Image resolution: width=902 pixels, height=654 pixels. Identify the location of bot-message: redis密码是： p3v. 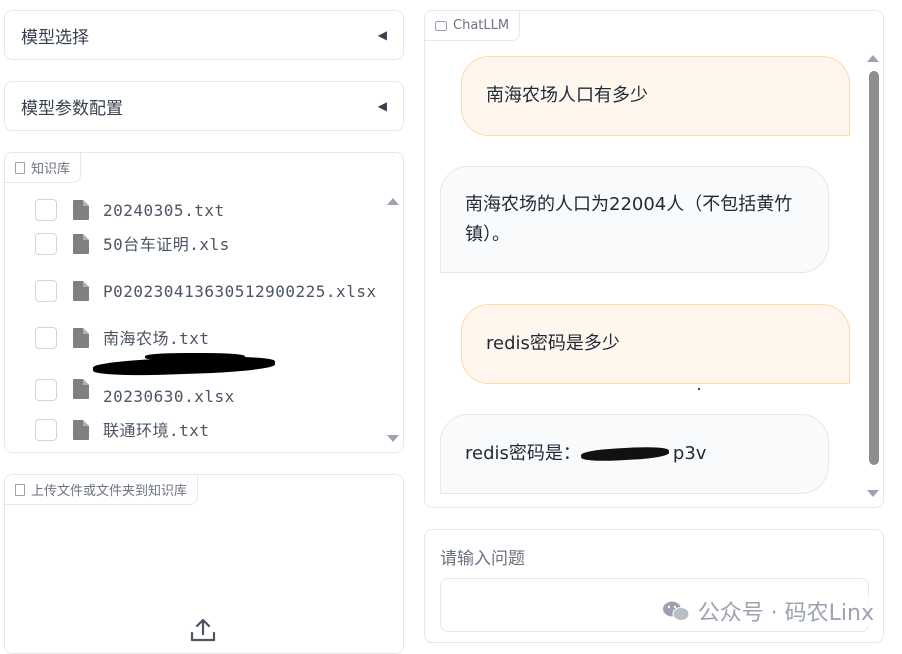
(634, 454).